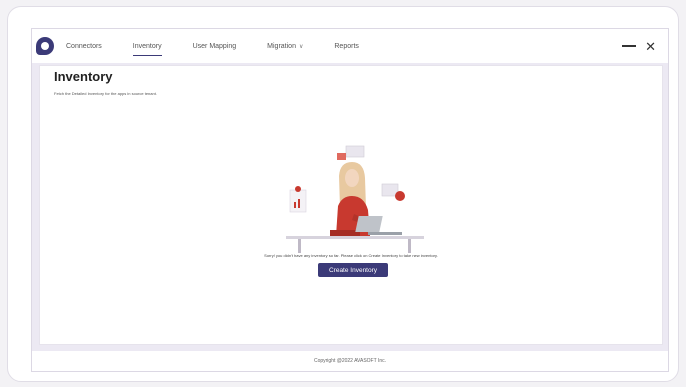 The height and width of the screenshot is (387, 686). What do you see at coordinates (83, 76) in the screenshot?
I see `page-title: Inventory` at bounding box center [83, 76].